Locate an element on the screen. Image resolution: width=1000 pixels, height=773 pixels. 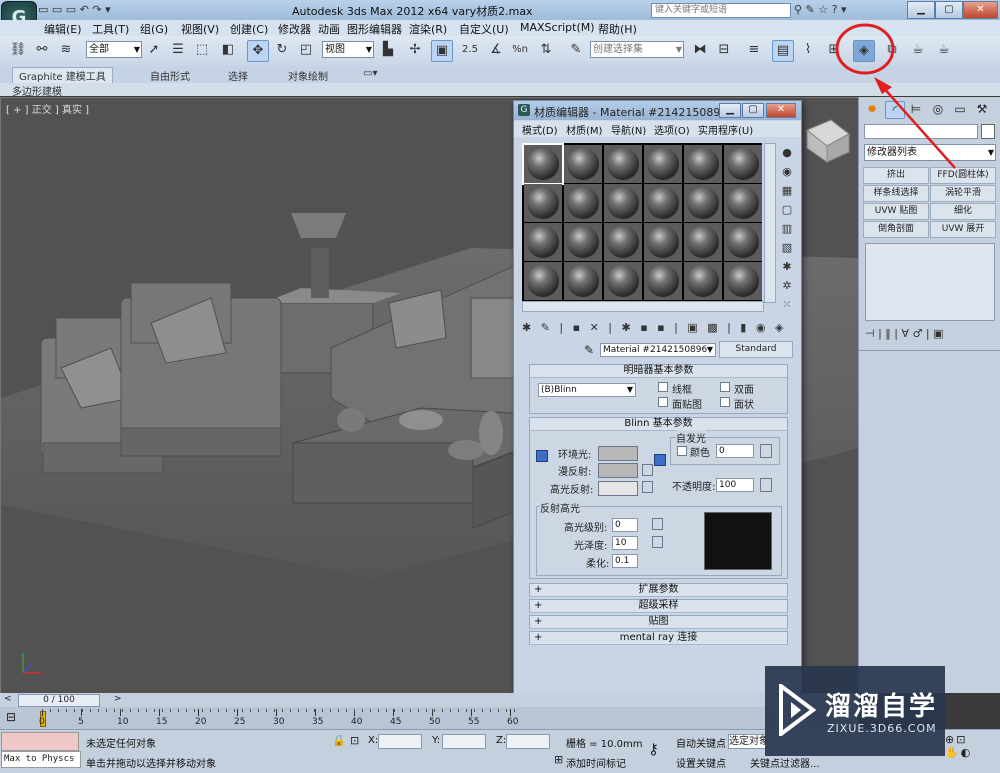
material-type-button: Standard is located at coordinates (756, 349).